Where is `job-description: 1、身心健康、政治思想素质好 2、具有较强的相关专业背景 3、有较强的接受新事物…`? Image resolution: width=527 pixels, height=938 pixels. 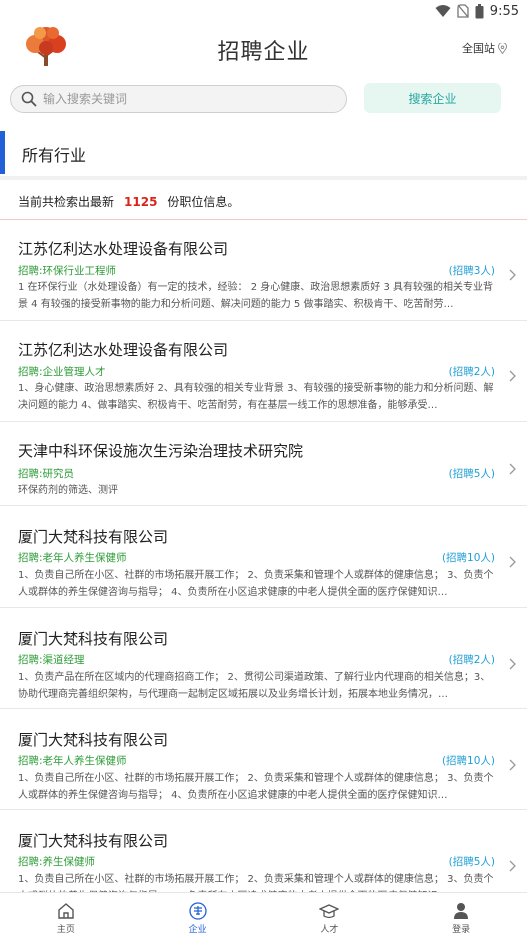
job-description: 1、身心健康、政治思想素质好 2、具有较强的相关专业背景 3、有较强的接受新事物… is located at coordinates (256, 397).